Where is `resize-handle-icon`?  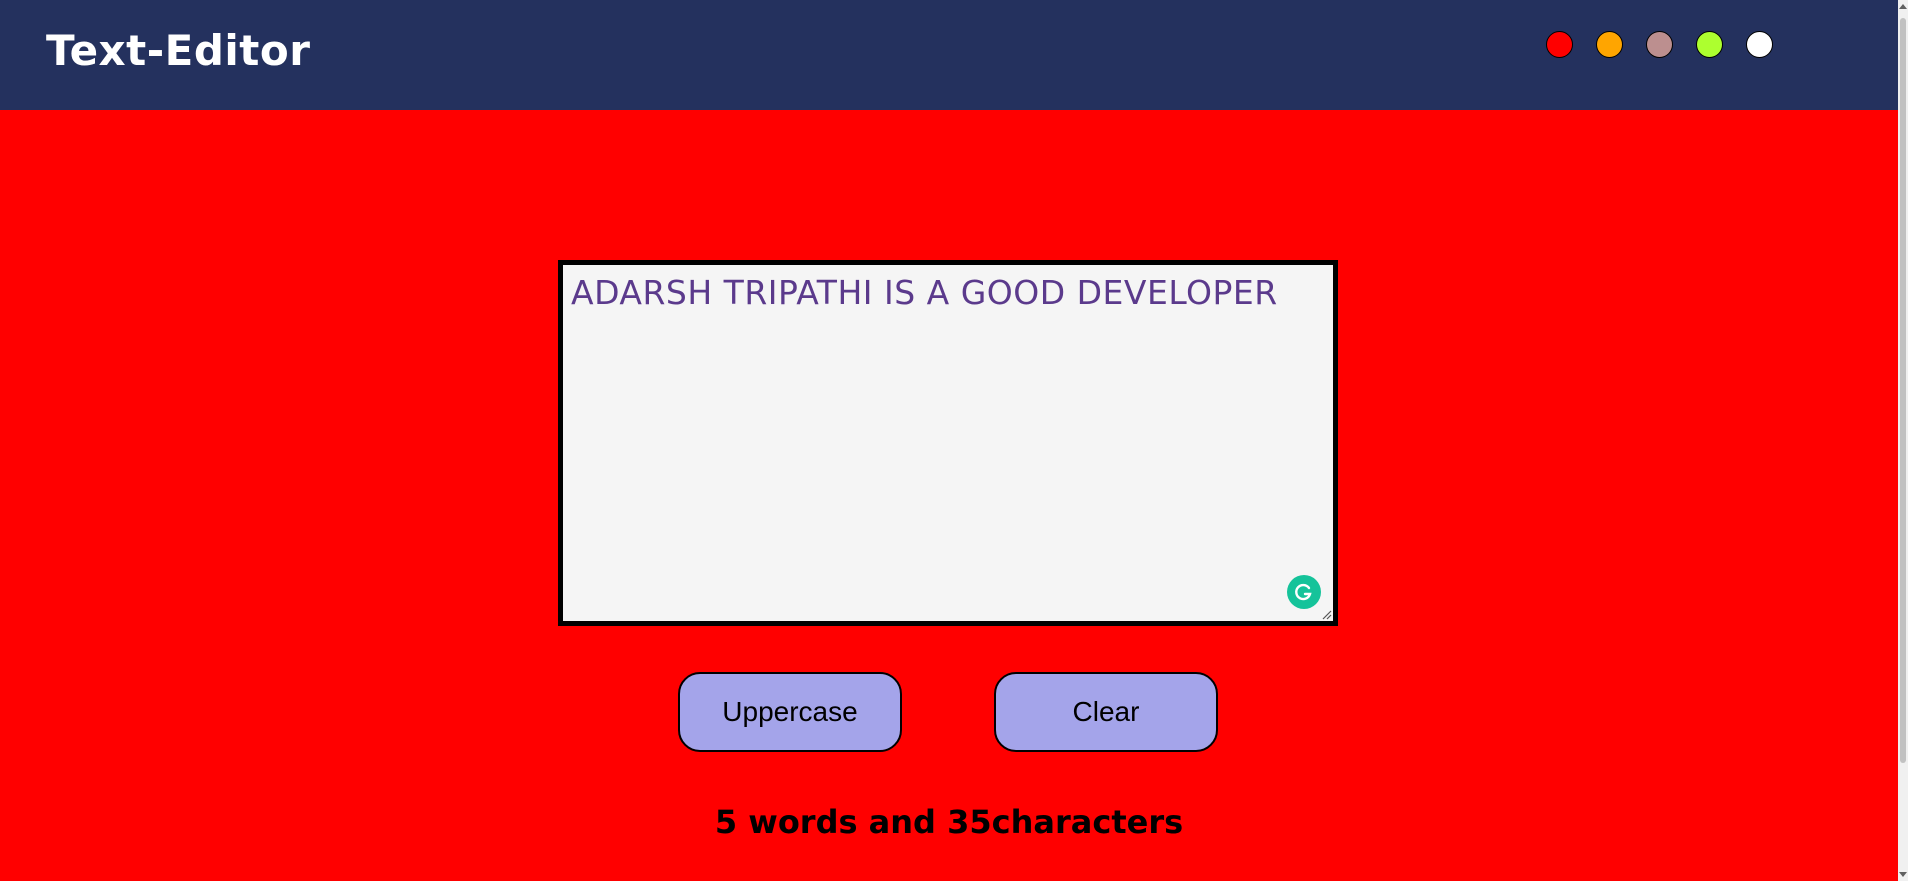
resize-handle-icon is located at coordinates (1326, 614).